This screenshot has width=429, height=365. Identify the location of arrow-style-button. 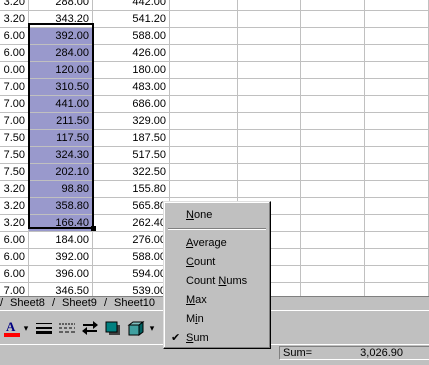
(90, 328).